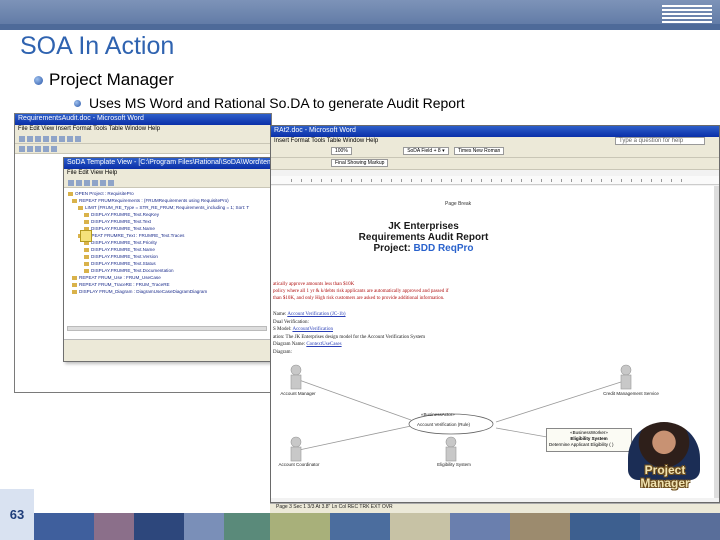 The image size is (720, 540). I want to click on tree-node-label: OPEN Project : RequisitePro, so click(104, 193).